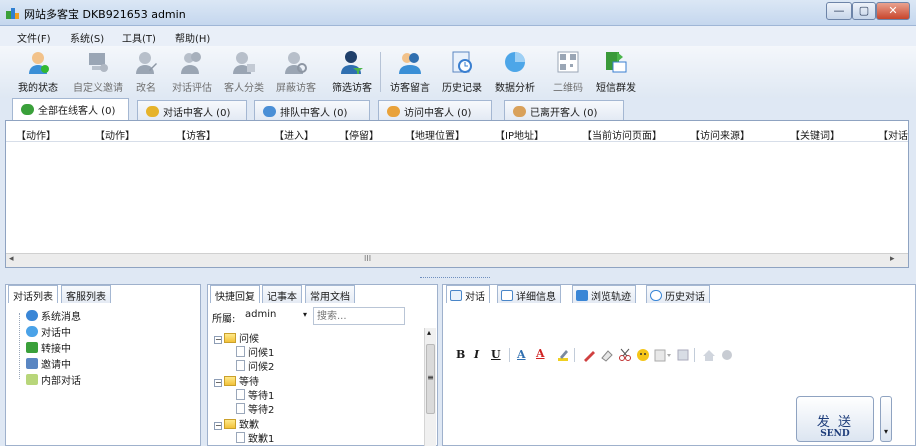 The width and height of the screenshot is (916, 446). I want to click on group-greeting: − 问候, so click(236, 337).